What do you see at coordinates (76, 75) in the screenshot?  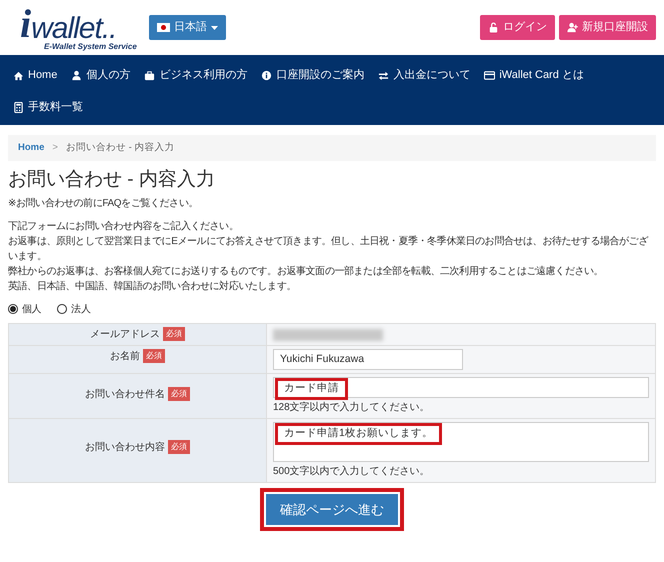 I see `user-icon` at bounding box center [76, 75].